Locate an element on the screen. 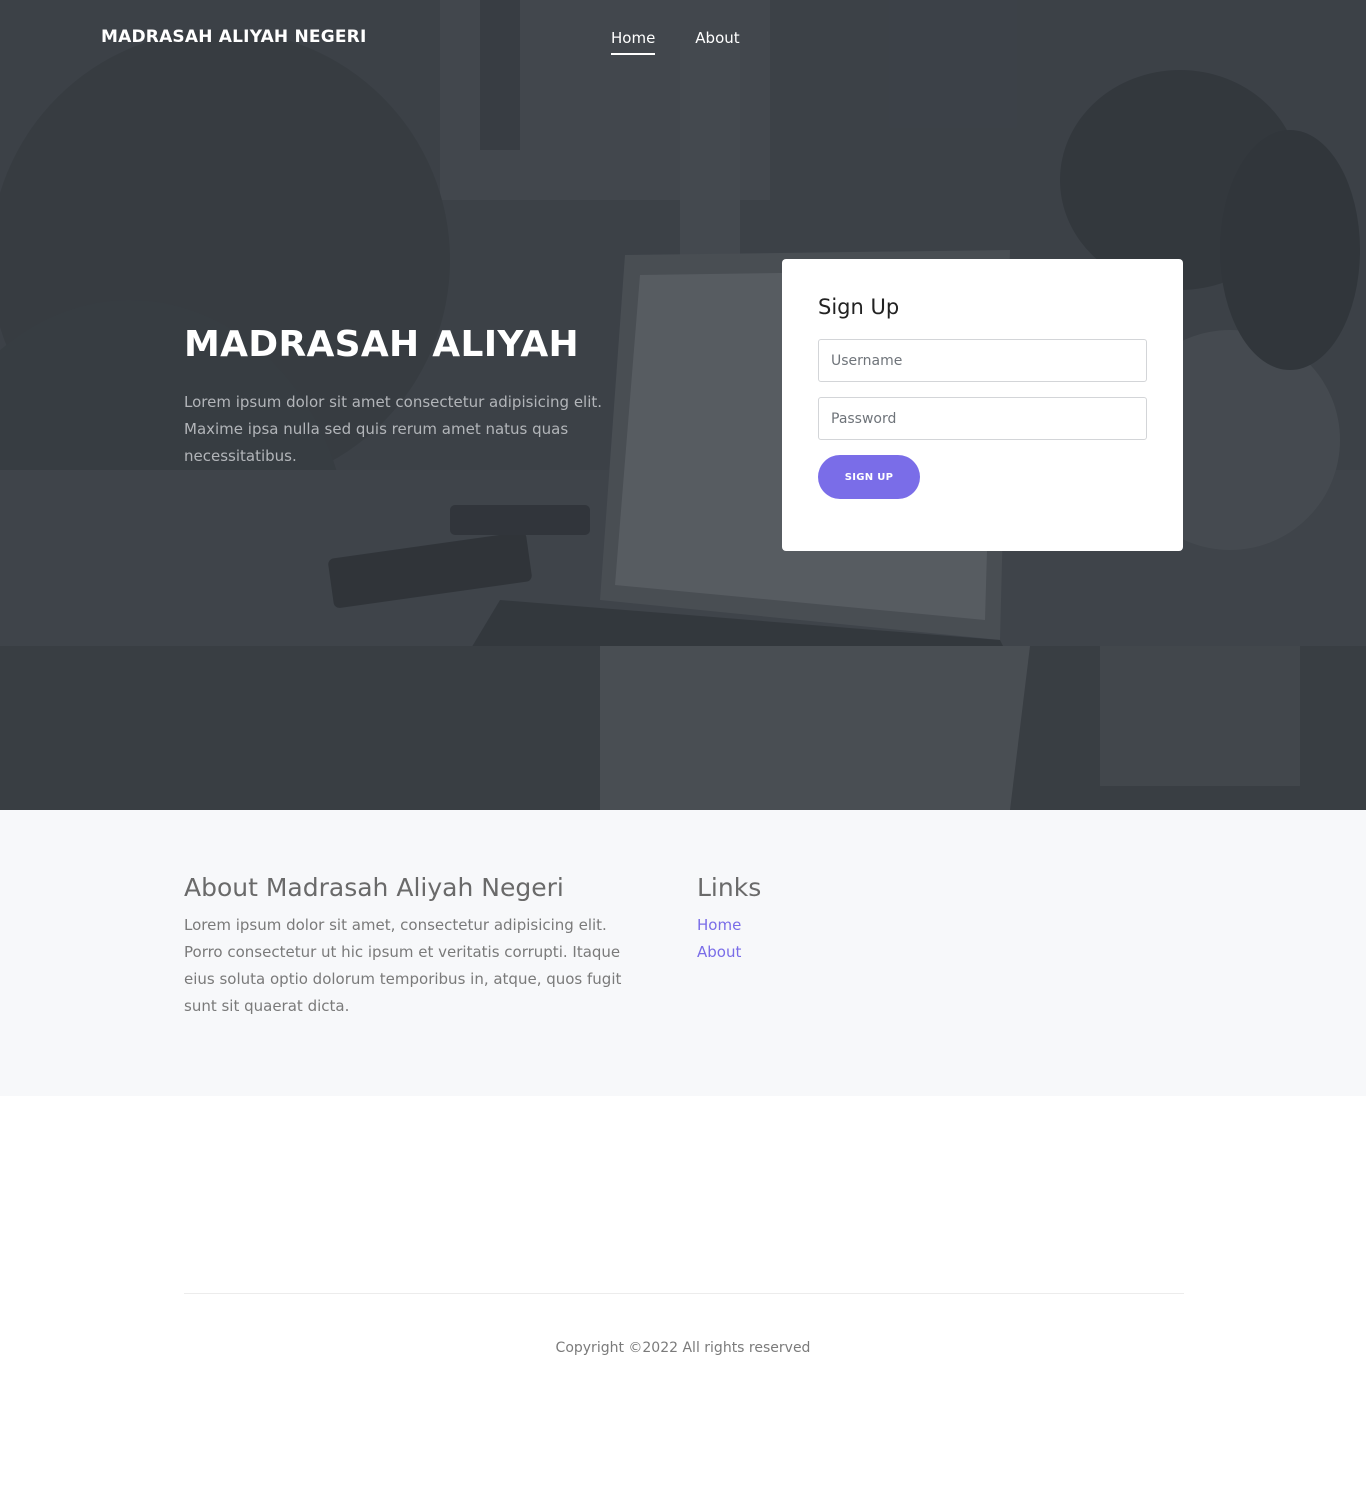 This screenshot has height=1488, width=1366. copyright-text: Copyright ©2022 All rights reserved is located at coordinates (683, 1348).